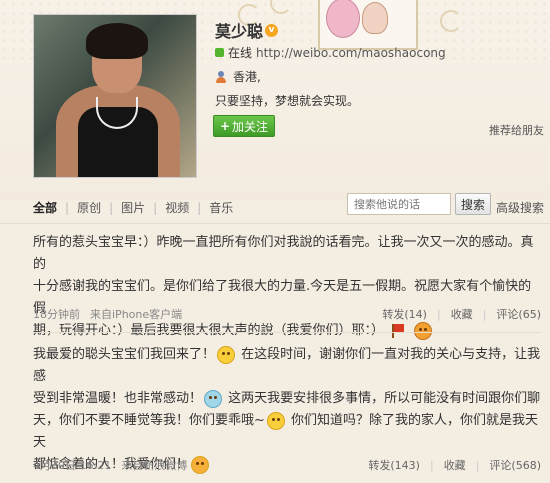 This screenshot has height=483, width=550. I want to click on comment-link: 评论(568), so click(515, 465).